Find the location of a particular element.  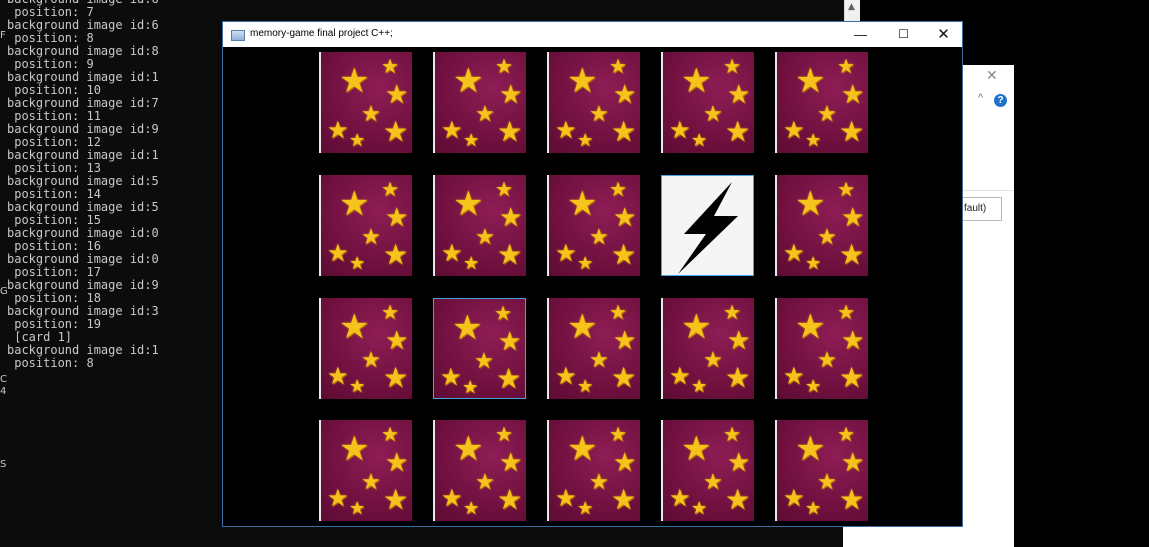

help-icon: ? is located at coordinates (1000, 100).